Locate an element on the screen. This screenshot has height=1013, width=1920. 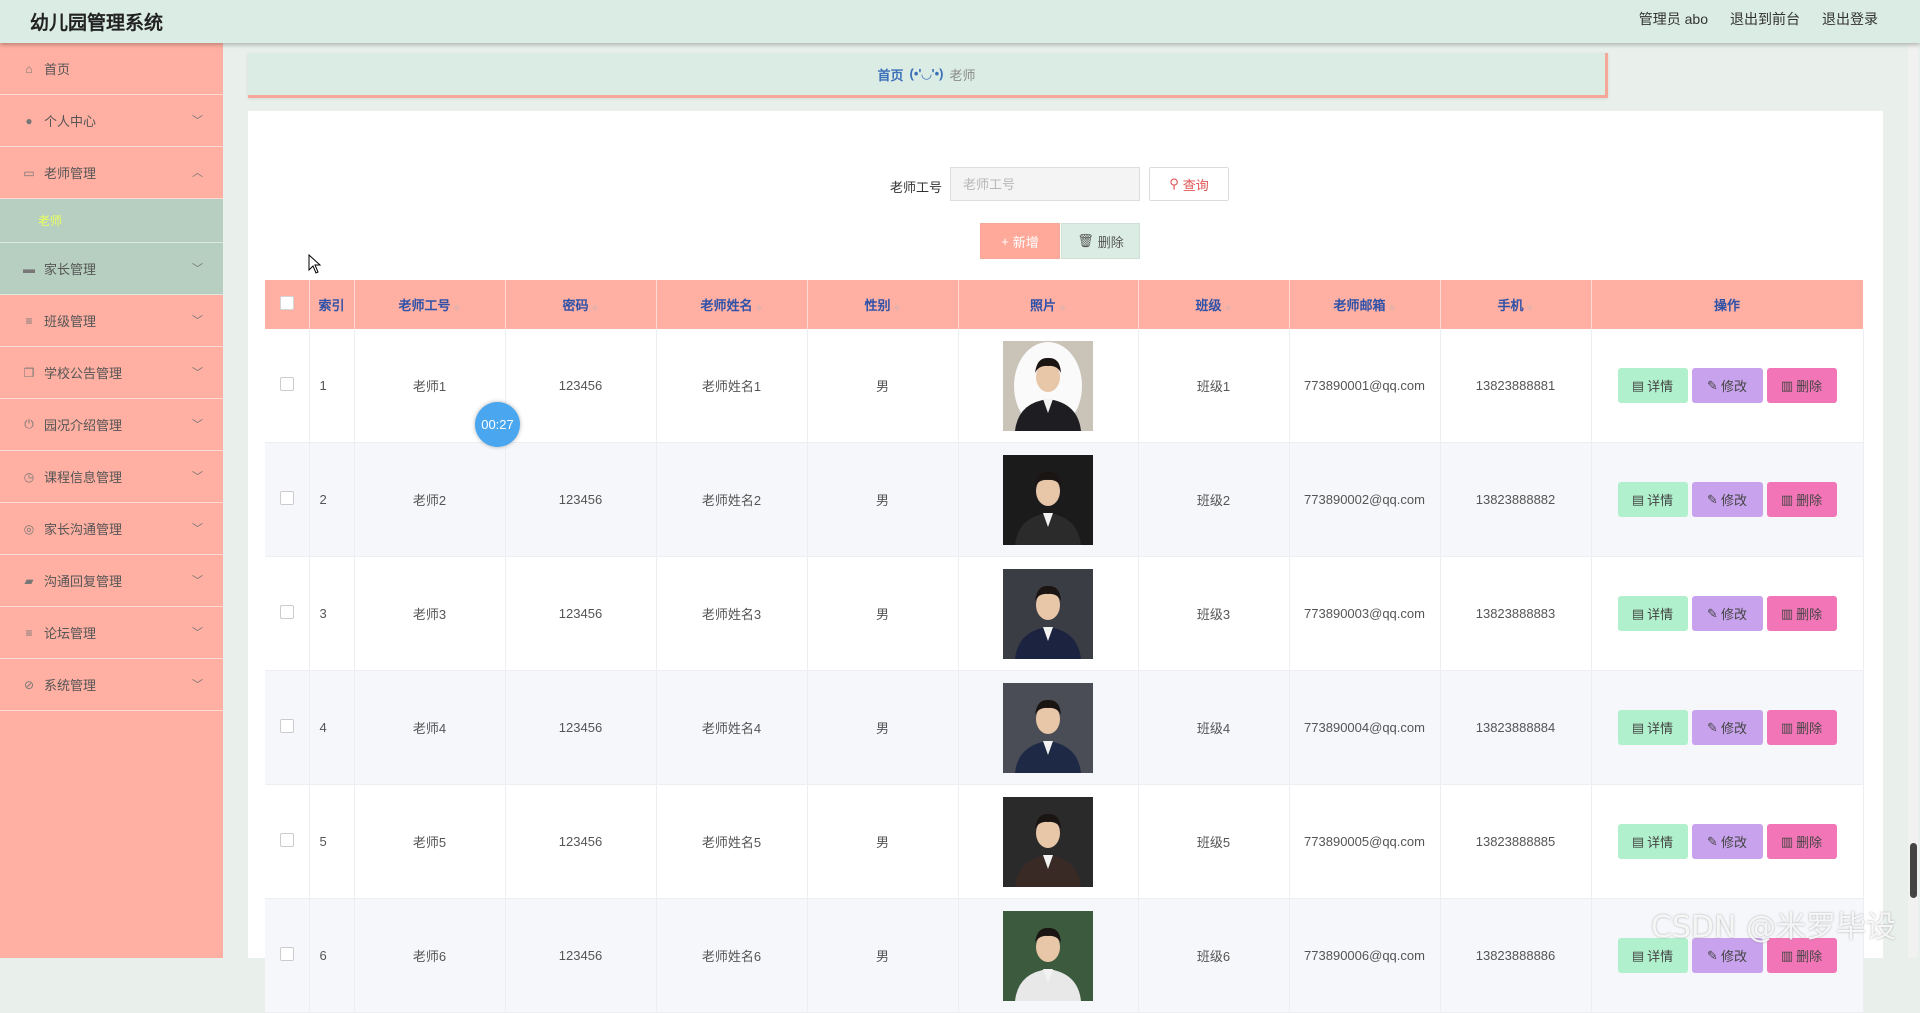
select-all-checkbox is located at coordinates (286, 303).